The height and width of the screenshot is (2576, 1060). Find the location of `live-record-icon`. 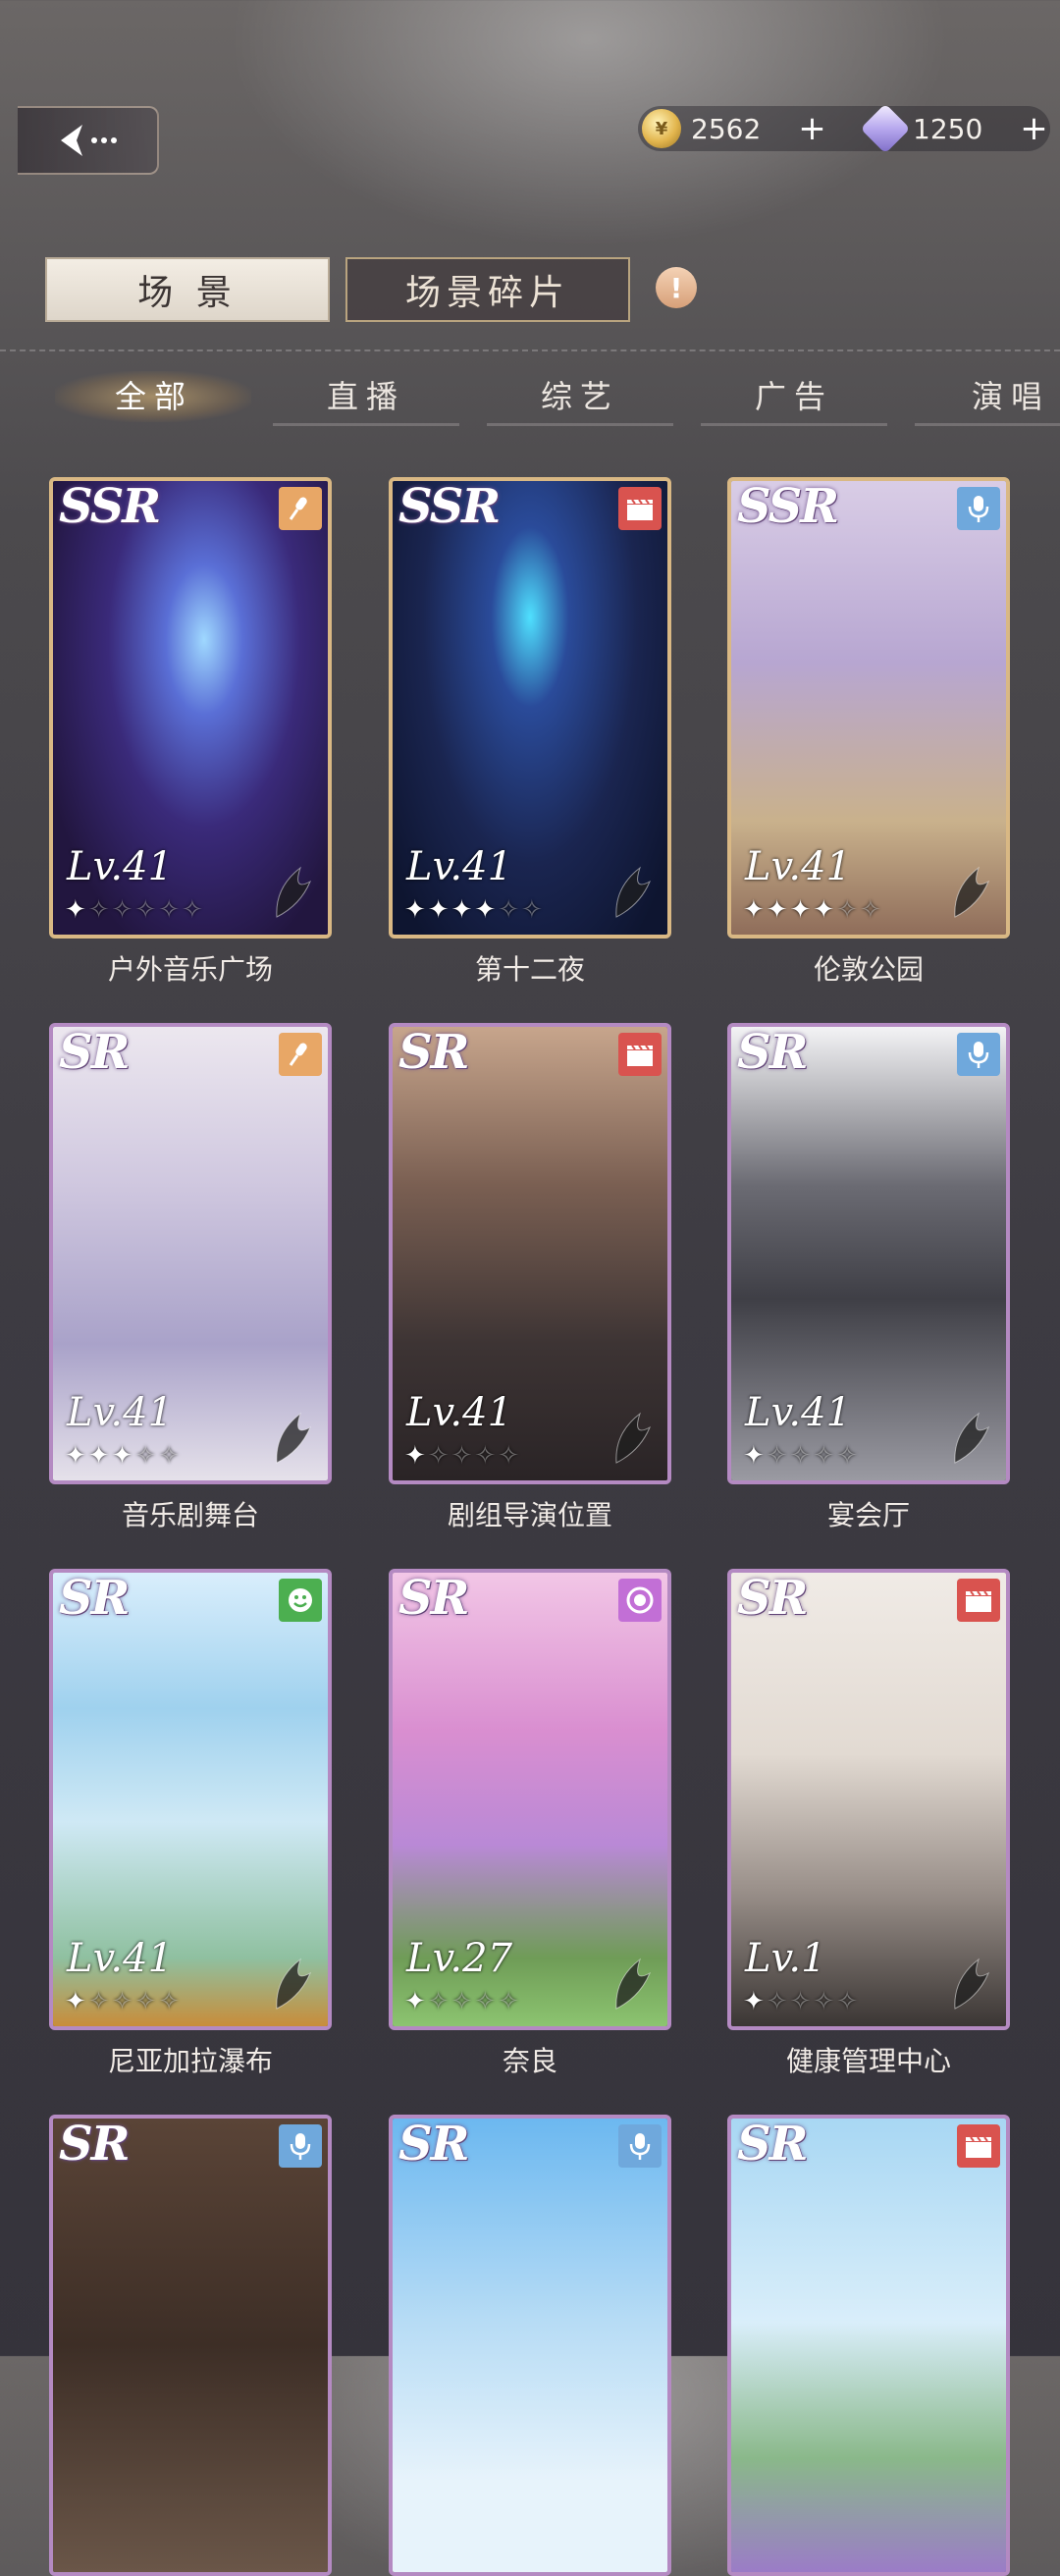

live-record-icon is located at coordinates (640, 1600).